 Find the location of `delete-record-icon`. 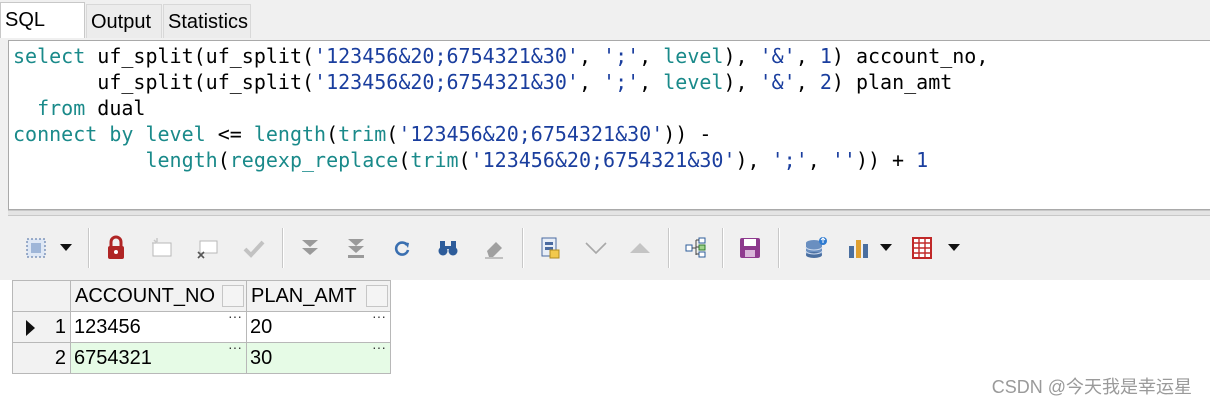

delete-record-icon is located at coordinates (208, 248).